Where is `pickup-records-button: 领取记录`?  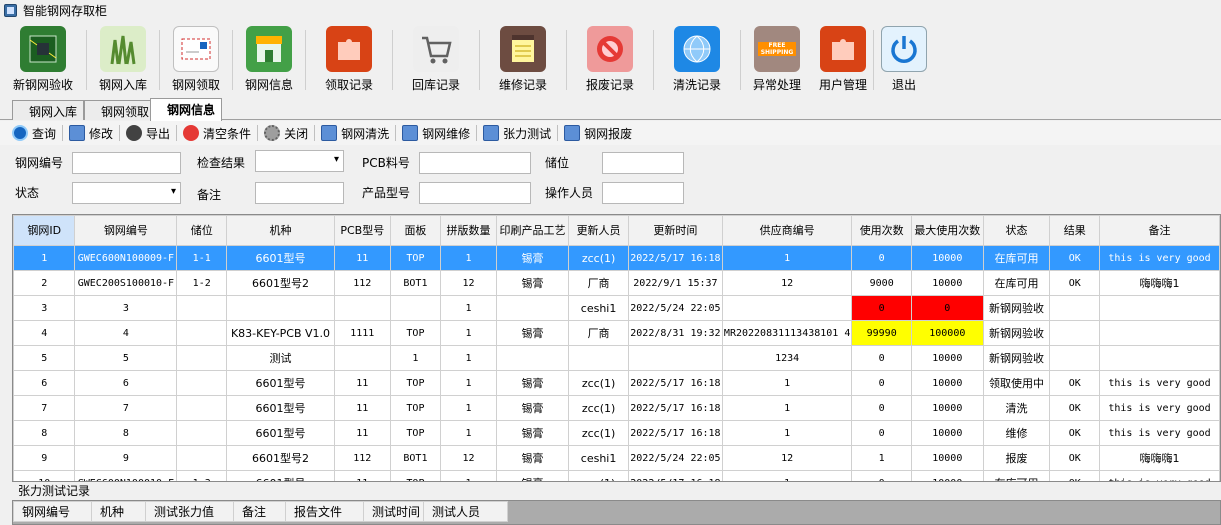 pickup-records-button: 领取记录 is located at coordinates (349, 59).